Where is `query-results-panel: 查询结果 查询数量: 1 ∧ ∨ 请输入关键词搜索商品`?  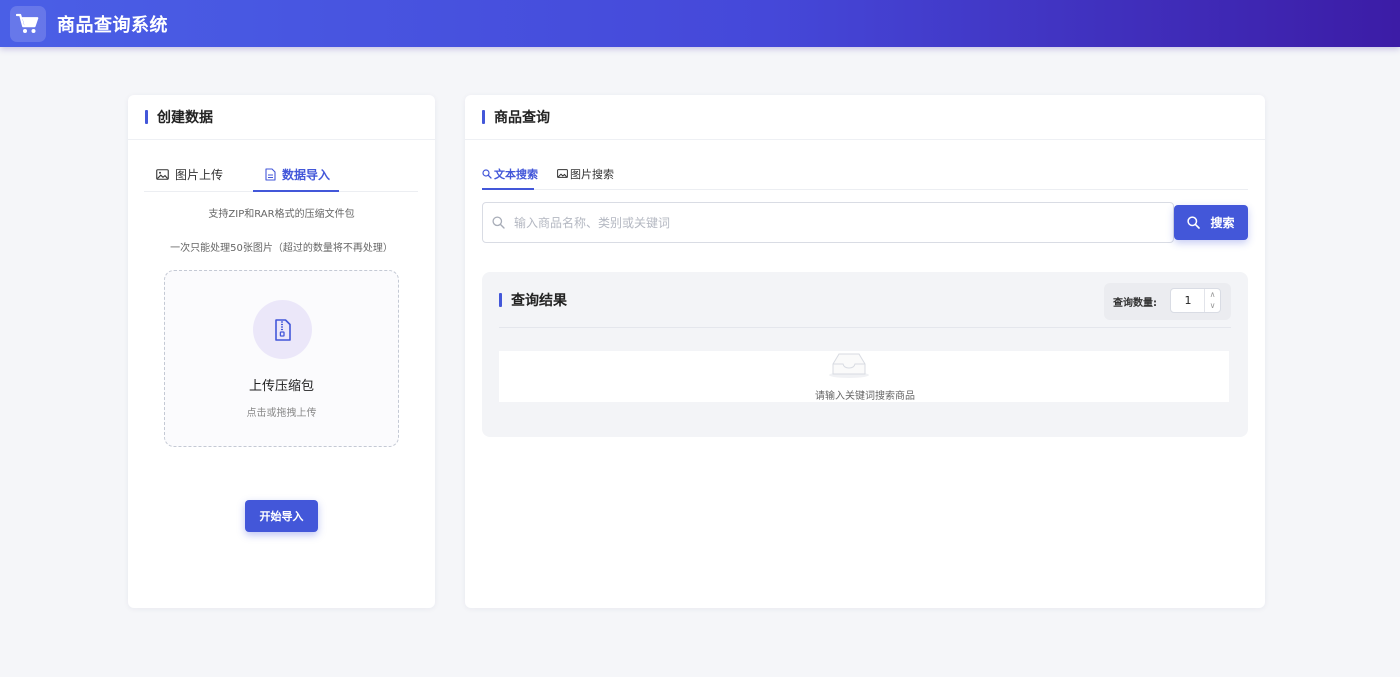 query-results-panel: 查询结果 查询数量: 1 ∧ ∨ 请输入关键词搜索商品 is located at coordinates (865, 354).